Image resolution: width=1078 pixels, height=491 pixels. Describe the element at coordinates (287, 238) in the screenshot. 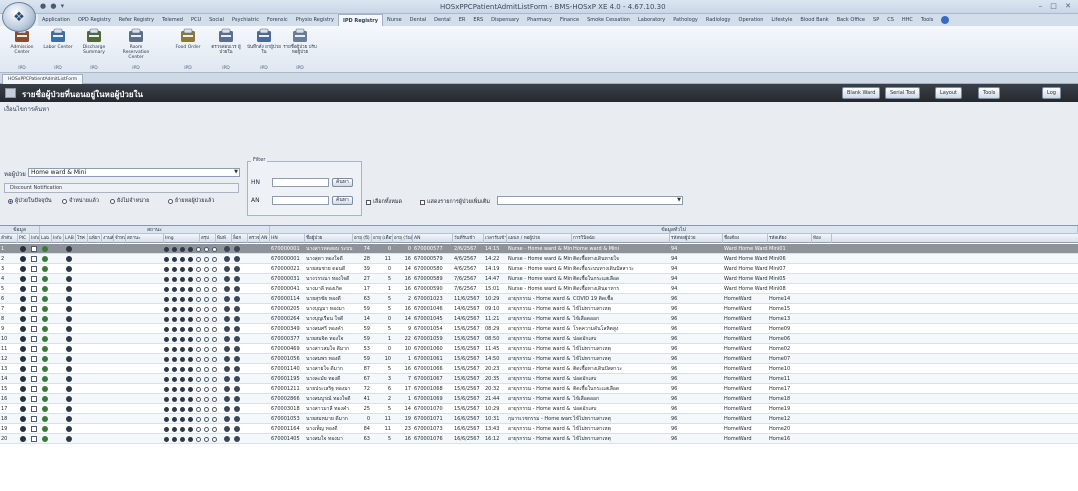

I see `column-header: HN` at that location.